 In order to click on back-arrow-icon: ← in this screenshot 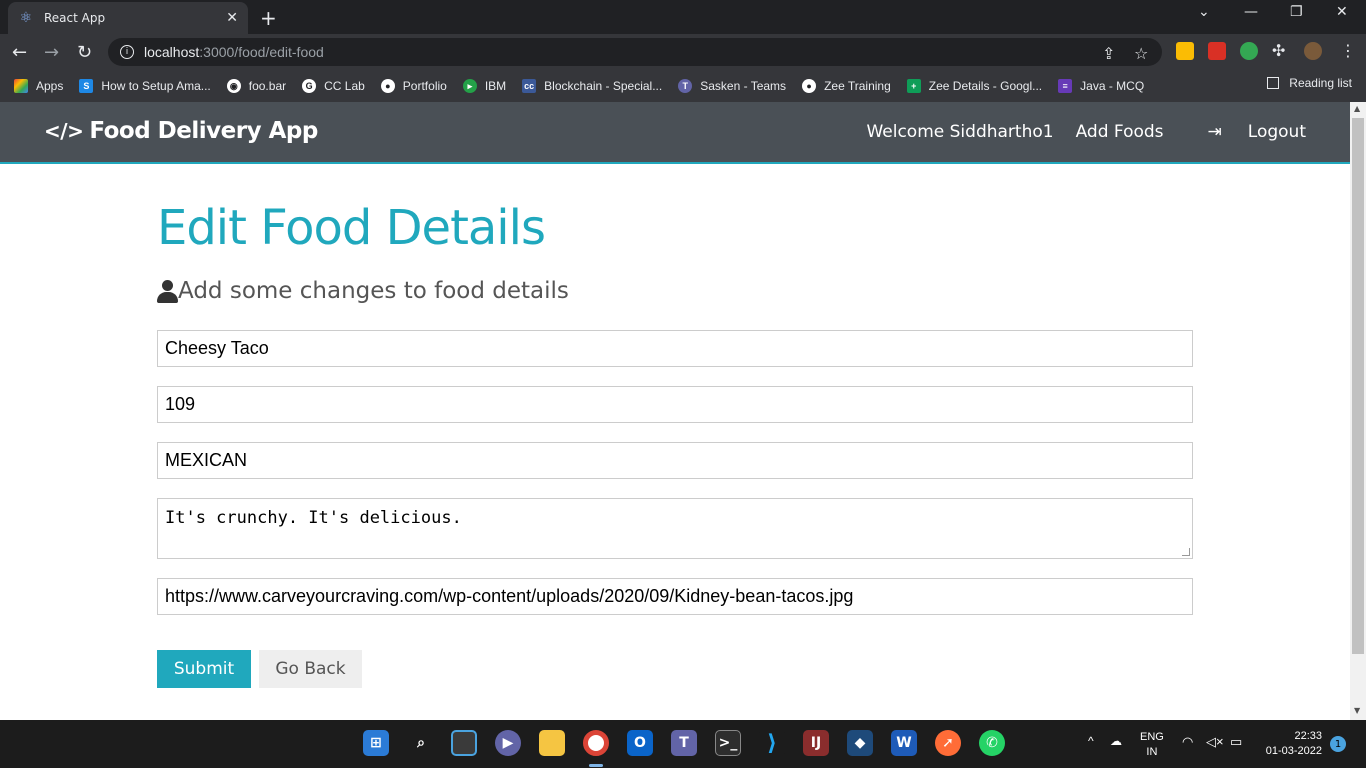, I will do `click(19, 52)`.